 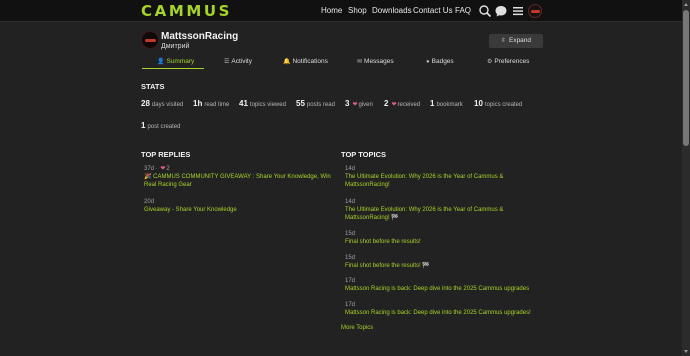 What do you see at coordinates (161, 125) in the screenshot?
I see `stat-post-created: 1 post created` at bounding box center [161, 125].